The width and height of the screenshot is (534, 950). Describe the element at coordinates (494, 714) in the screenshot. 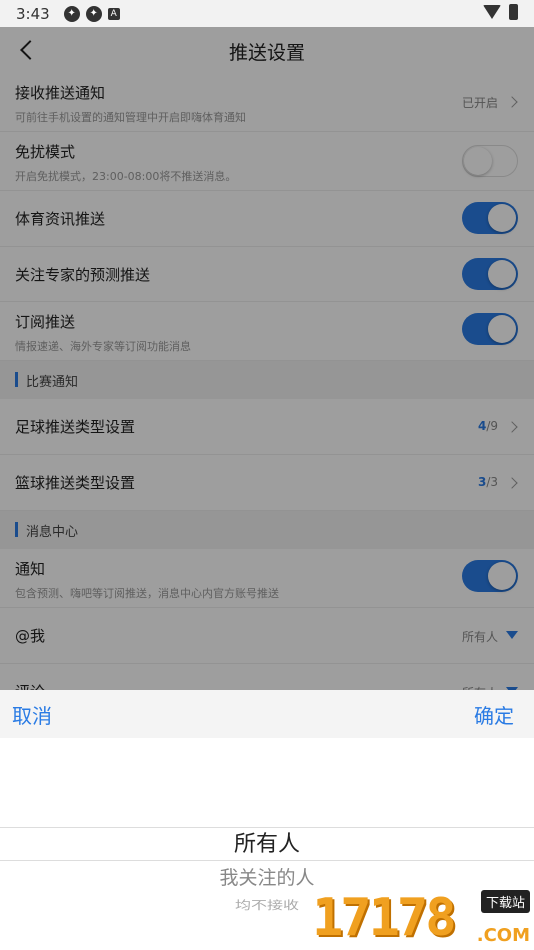

I see `confirm-button: 确定` at that location.